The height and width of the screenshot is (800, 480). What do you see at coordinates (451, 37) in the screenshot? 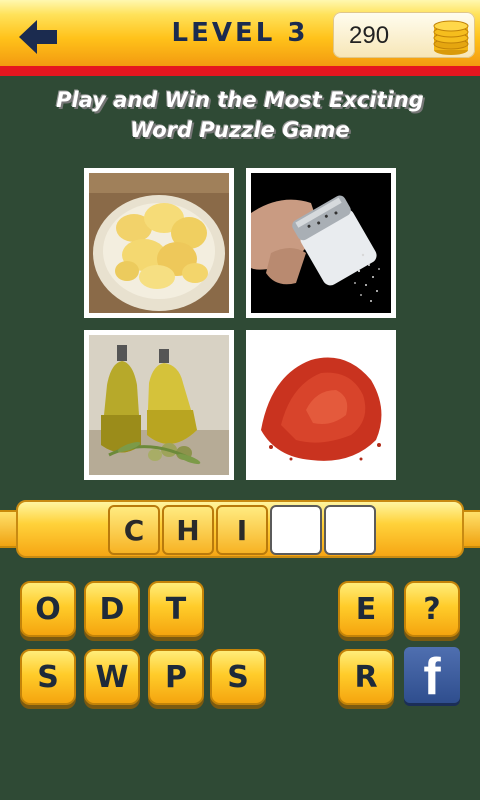
I see `coin-stack-icon` at bounding box center [451, 37].